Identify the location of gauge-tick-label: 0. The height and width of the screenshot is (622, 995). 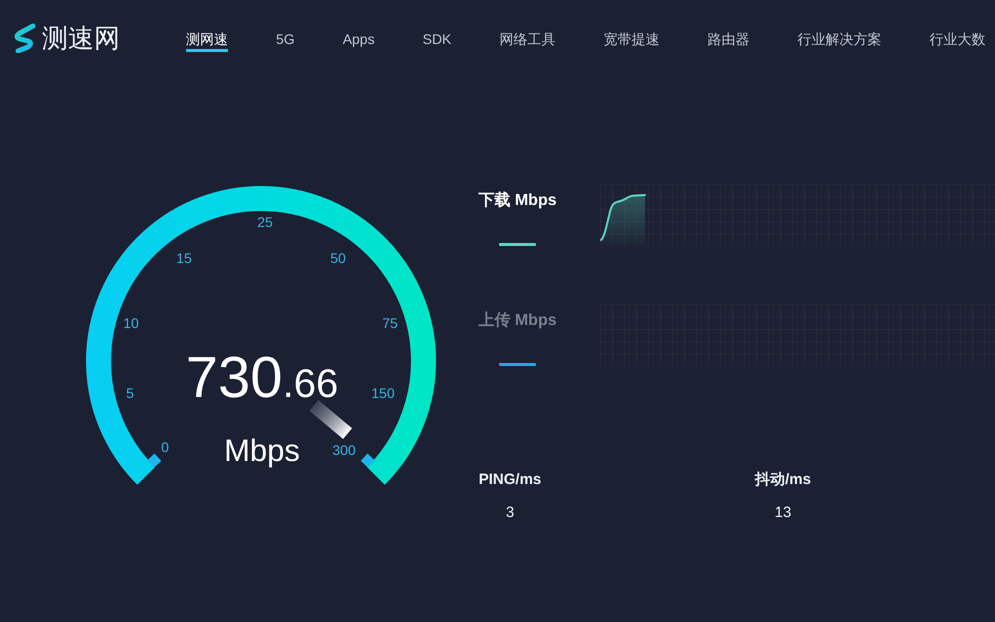
(165, 447).